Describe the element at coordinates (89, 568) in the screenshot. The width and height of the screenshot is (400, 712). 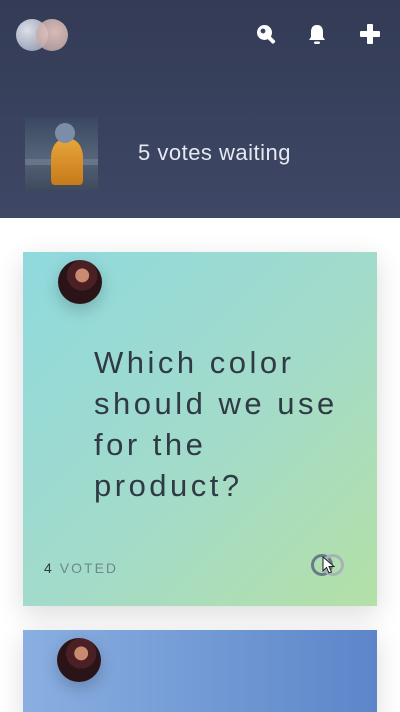
I see `voted-label: VOTED` at that location.